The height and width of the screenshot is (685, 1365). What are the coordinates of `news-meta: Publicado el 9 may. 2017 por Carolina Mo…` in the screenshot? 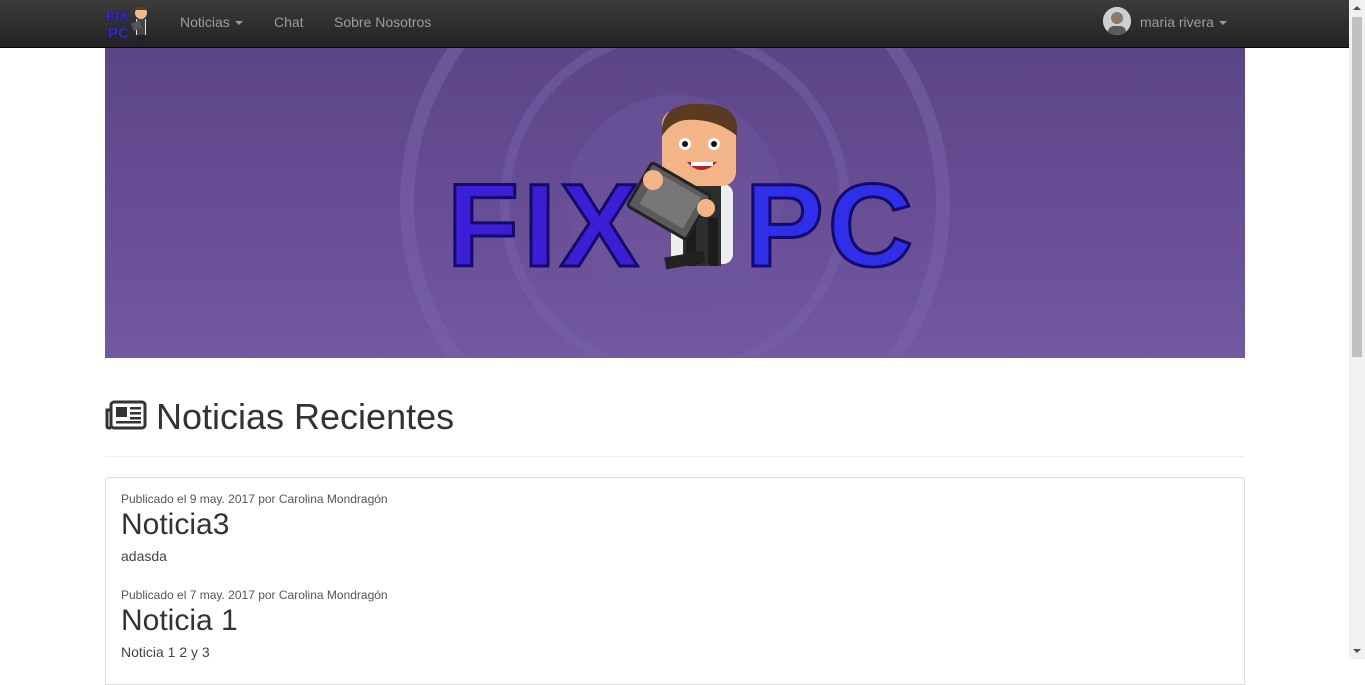 It's located at (254, 499).